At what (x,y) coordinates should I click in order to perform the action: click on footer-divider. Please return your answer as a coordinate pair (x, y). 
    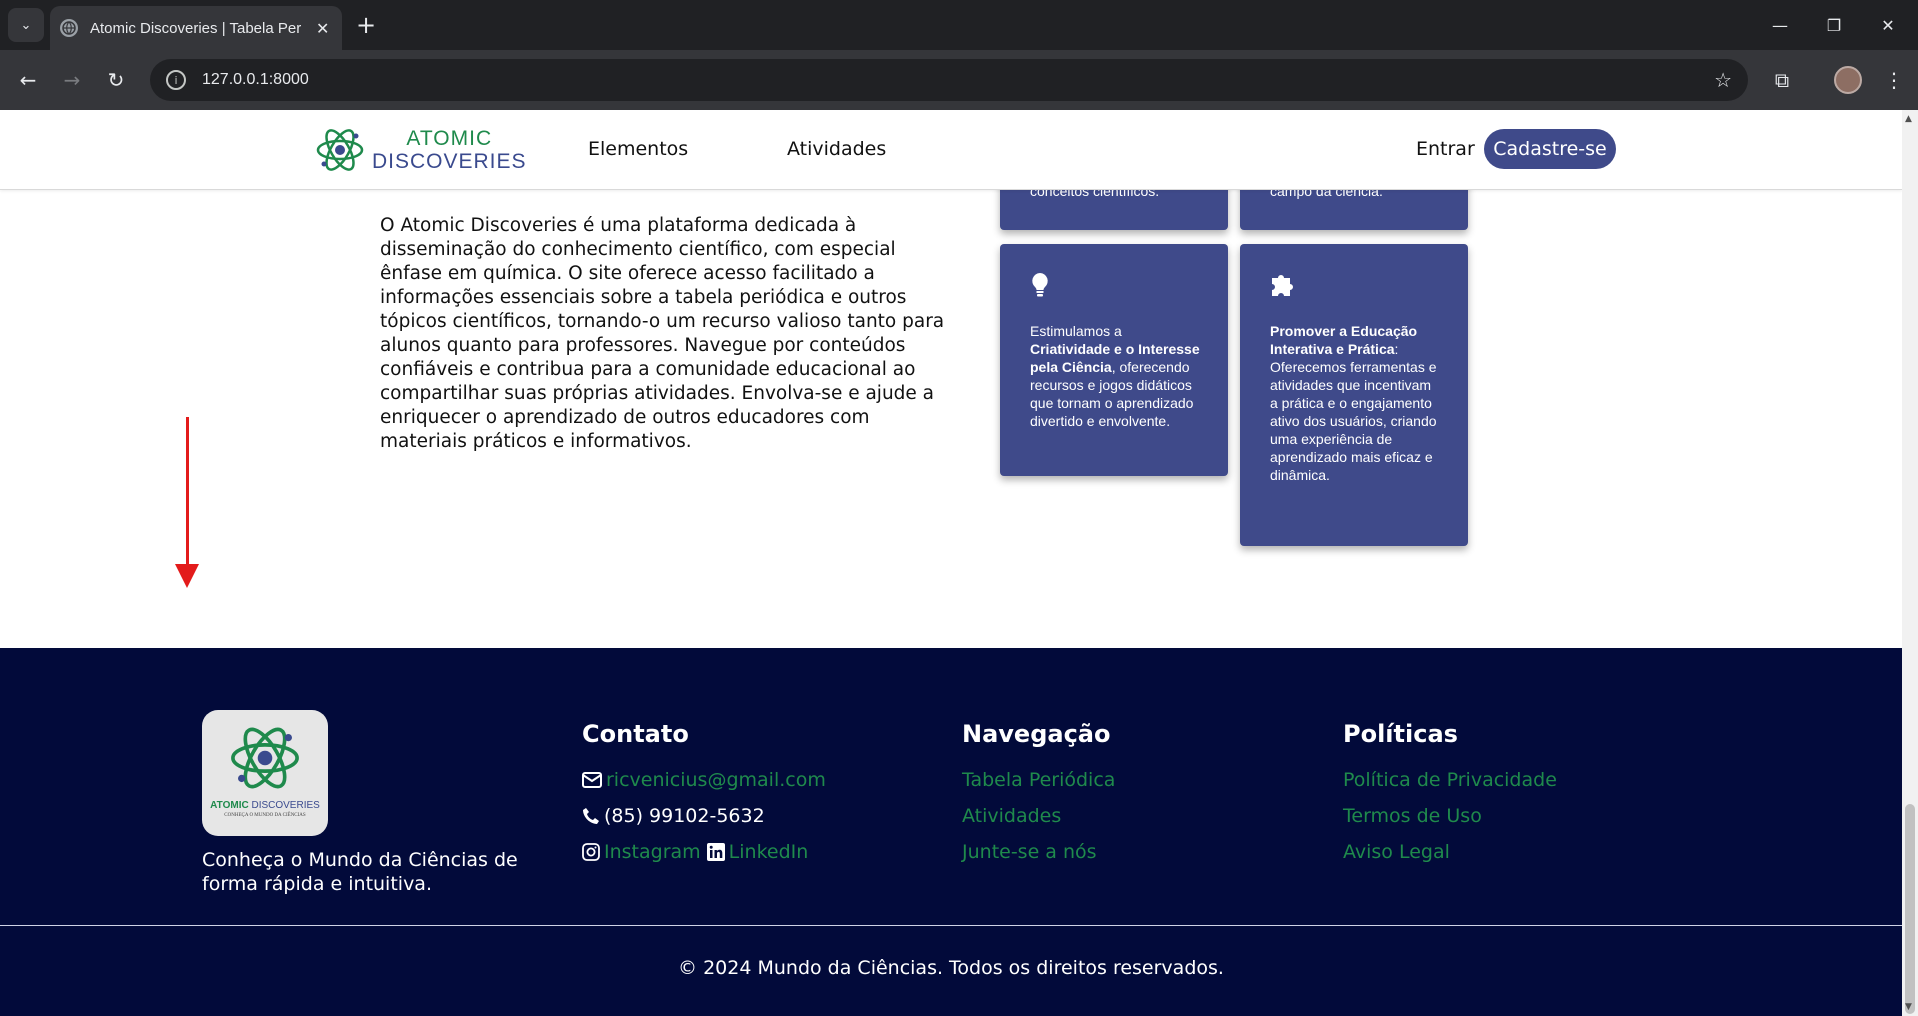
    Looking at the image, I should click on (951, 925).